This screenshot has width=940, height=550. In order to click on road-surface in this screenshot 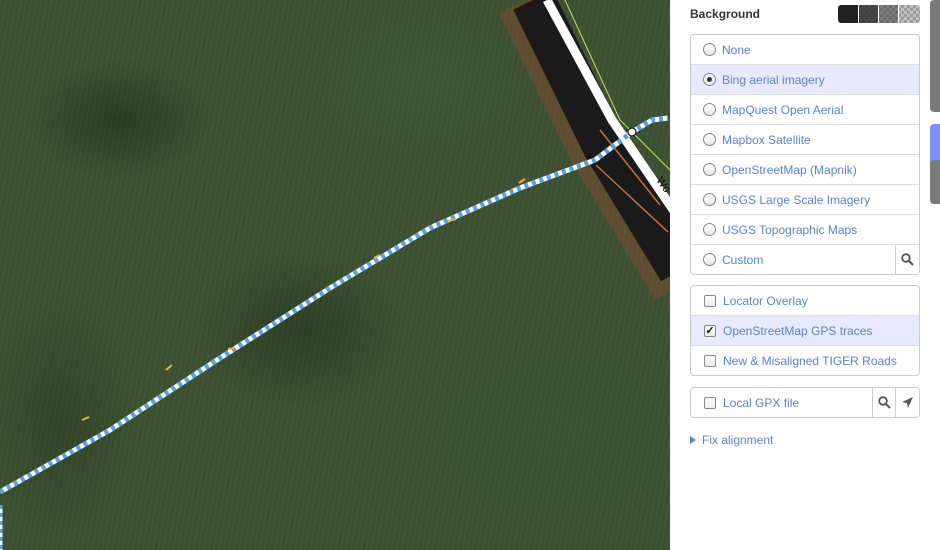, I will do `click(591, 141)`.